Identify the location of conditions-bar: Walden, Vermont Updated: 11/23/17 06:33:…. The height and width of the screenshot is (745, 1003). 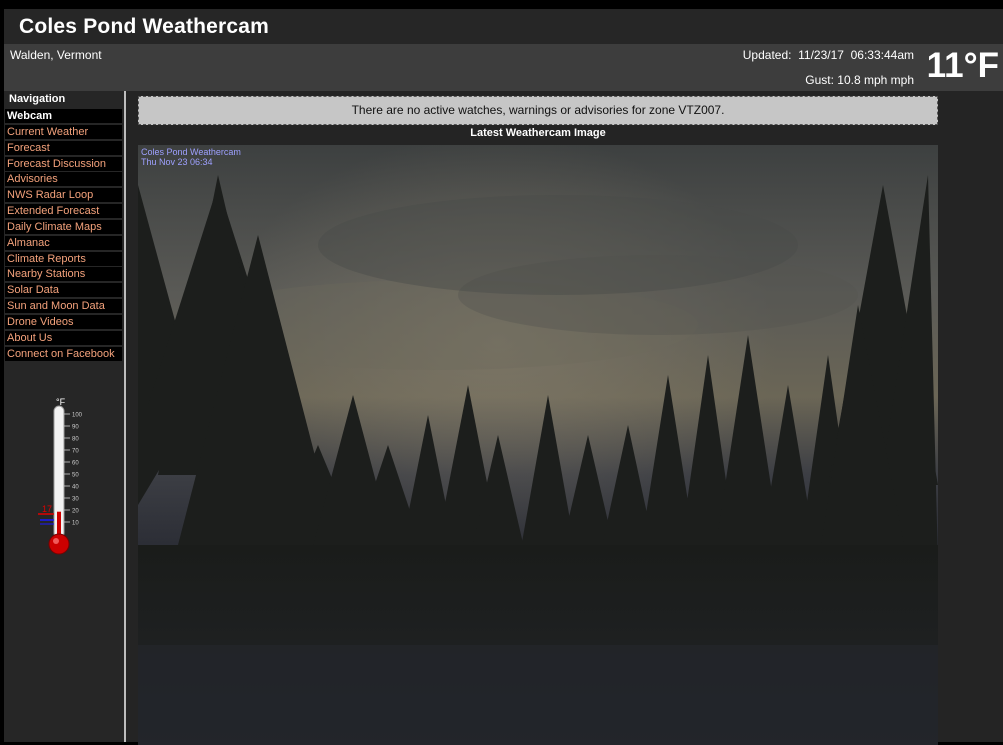
(503, 67).